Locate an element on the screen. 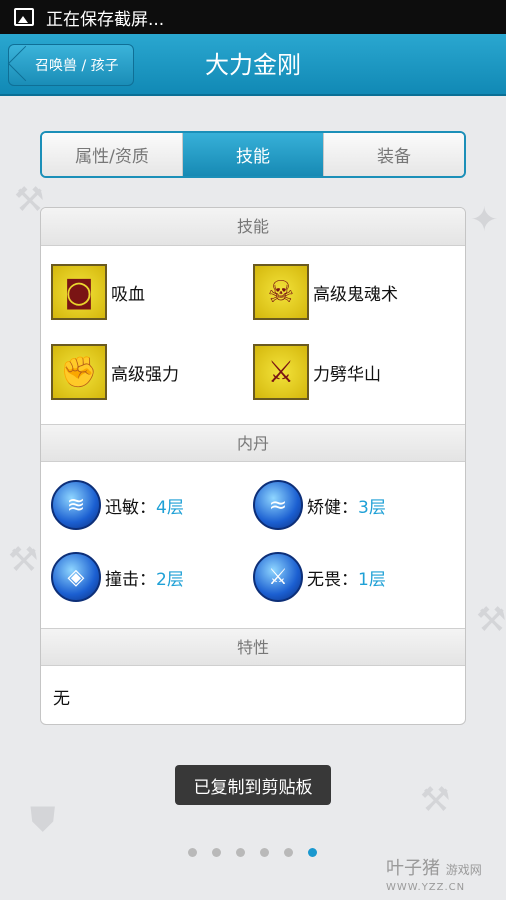 The width and height of the screenshot is (506, 900). neidan-name: 矫健： is located at coordinates (332, 507).